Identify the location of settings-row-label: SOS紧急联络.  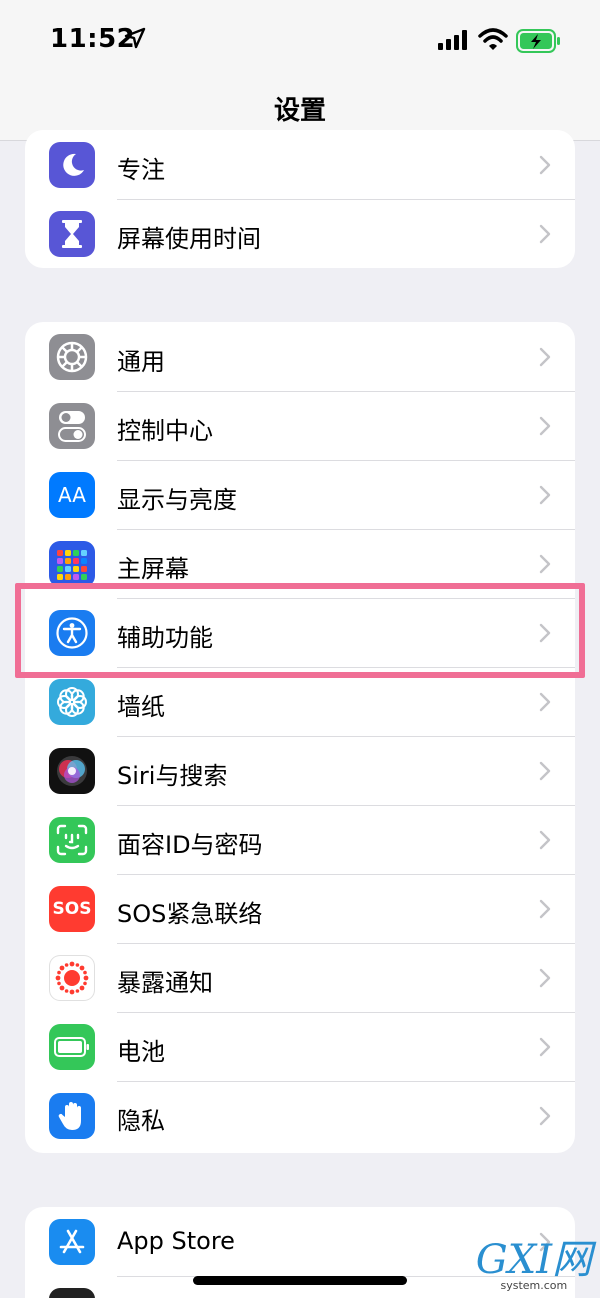
(190, 914).